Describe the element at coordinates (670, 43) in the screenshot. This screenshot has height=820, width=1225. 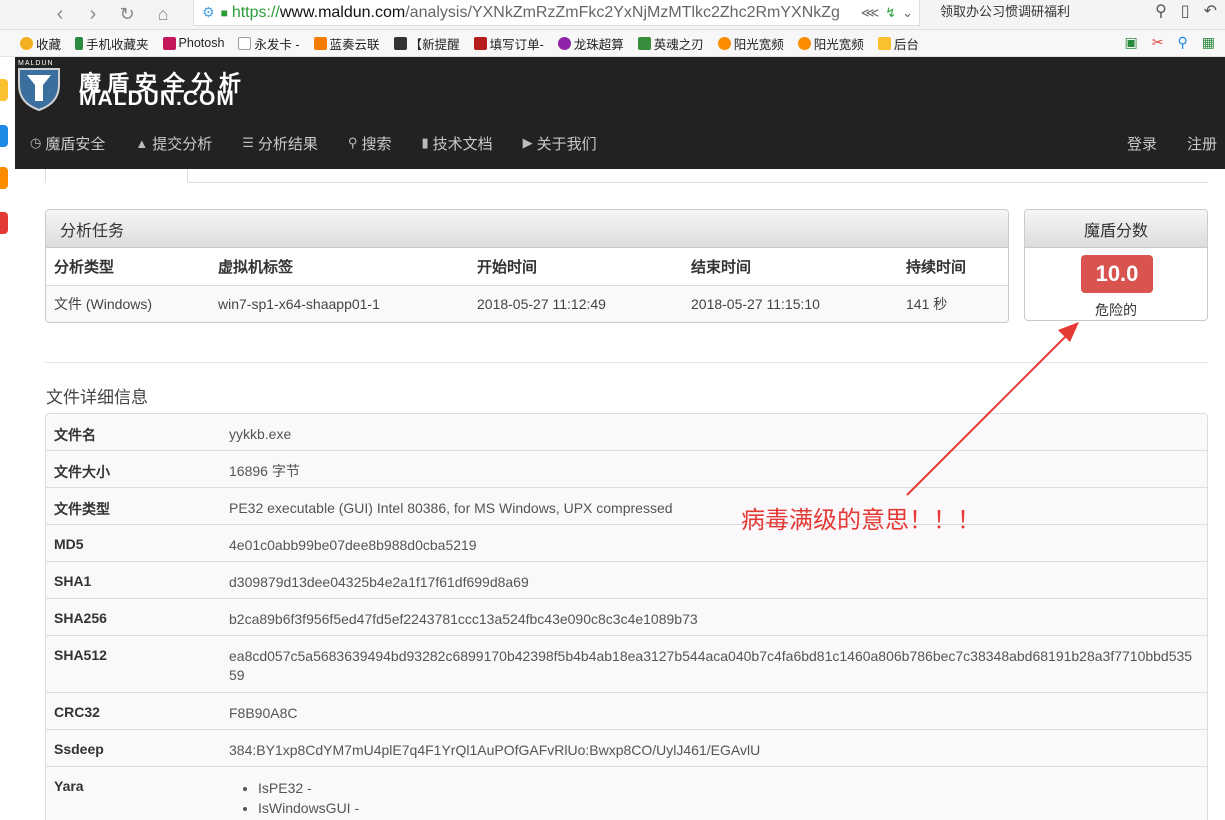
I see `bookmark-item: 英魂之刃` at that location.